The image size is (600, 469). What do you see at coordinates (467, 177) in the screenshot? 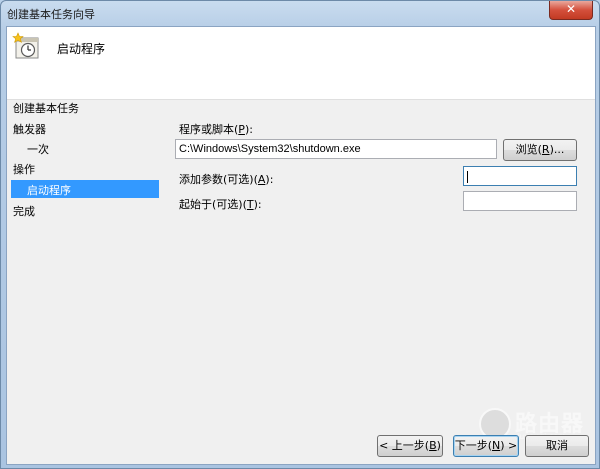
I see `text-caret` at bounding box center [467, 177].